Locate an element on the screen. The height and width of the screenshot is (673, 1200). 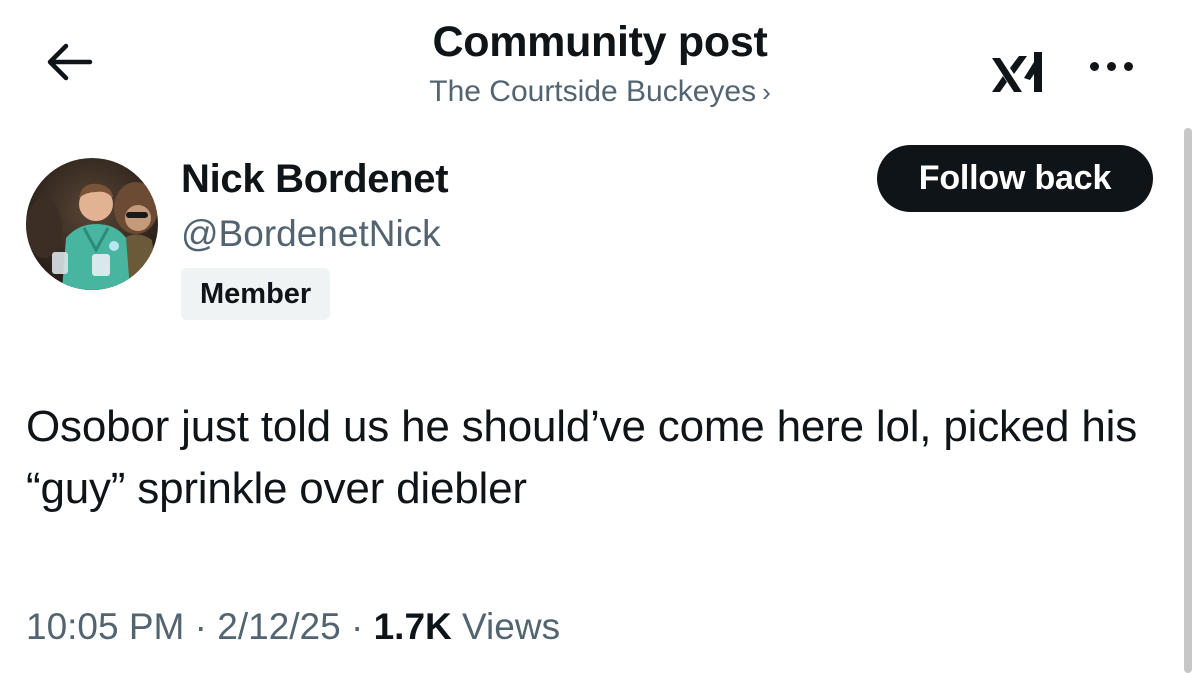
chevron-right-icon: › is located at coordinates (766, 92).